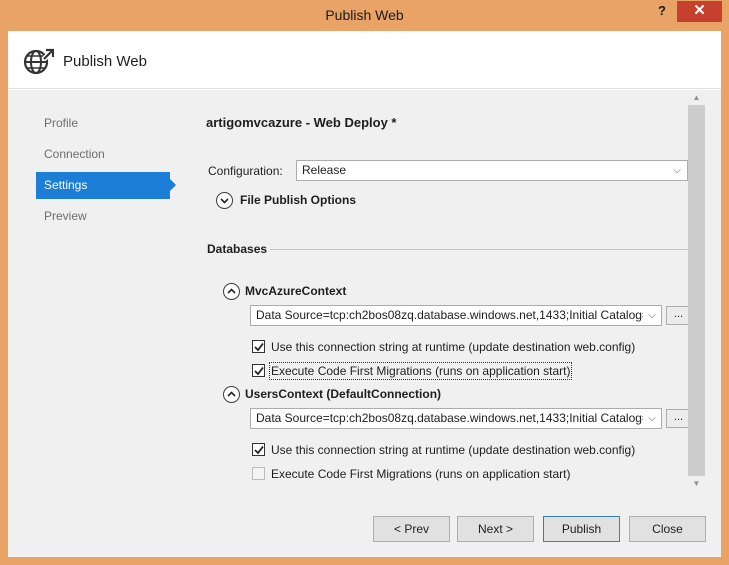 The width and height of the screenshot is (729, 565). I want to click on help-button: ?, so click(662, 12).